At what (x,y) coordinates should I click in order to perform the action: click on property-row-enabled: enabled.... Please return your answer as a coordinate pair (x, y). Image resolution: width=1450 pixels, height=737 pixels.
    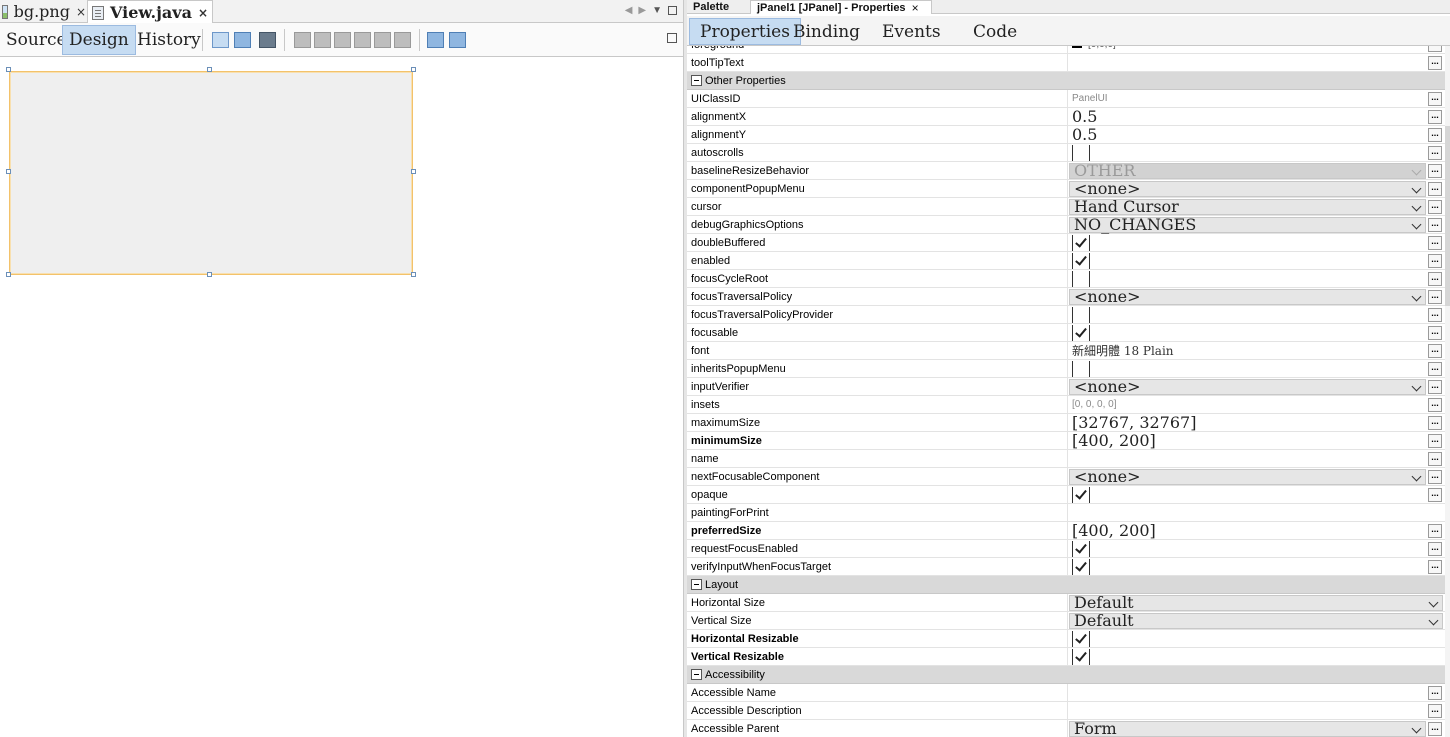
    Looking at the image, I should click on (1066, 261).